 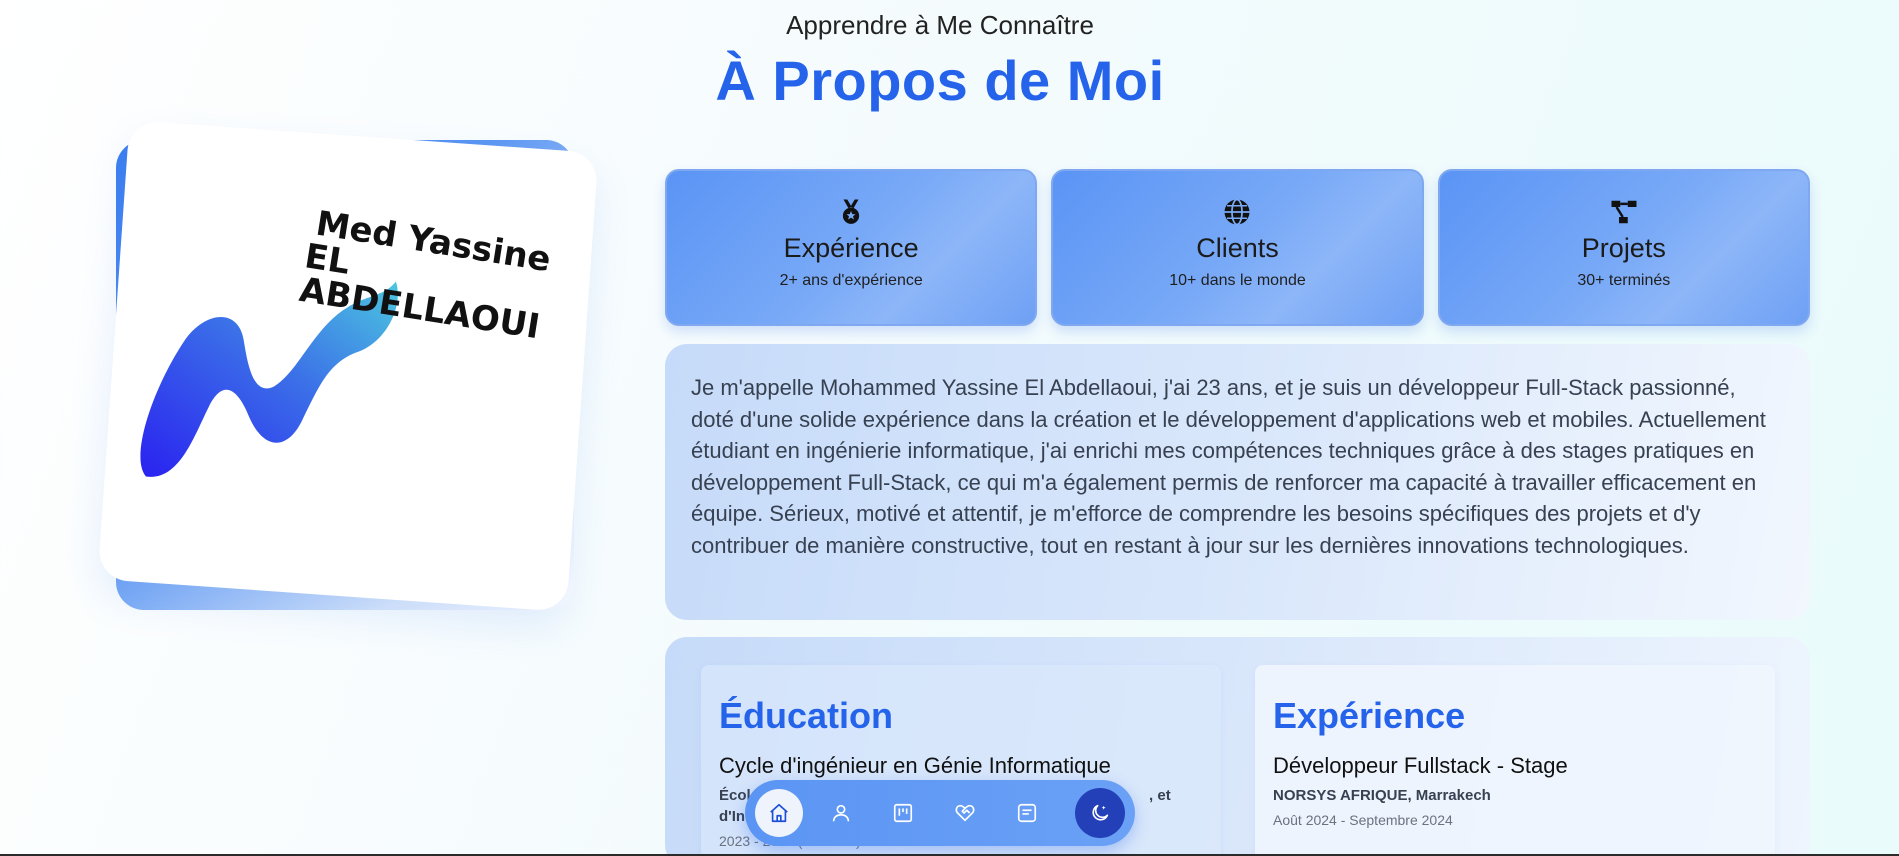 I want to click on education-heading: Éducation, so click(x=806, y=715).